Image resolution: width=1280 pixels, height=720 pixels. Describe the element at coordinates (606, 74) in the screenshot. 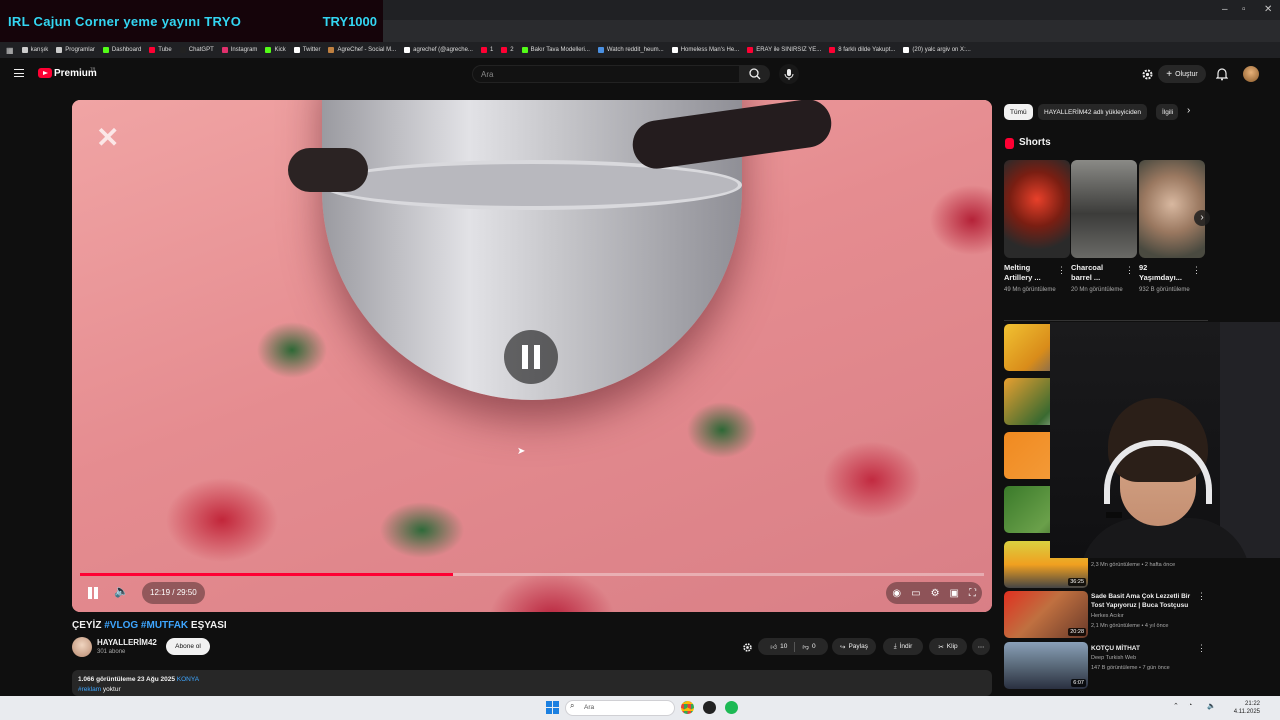

I see `search-input: Ara` at that location.